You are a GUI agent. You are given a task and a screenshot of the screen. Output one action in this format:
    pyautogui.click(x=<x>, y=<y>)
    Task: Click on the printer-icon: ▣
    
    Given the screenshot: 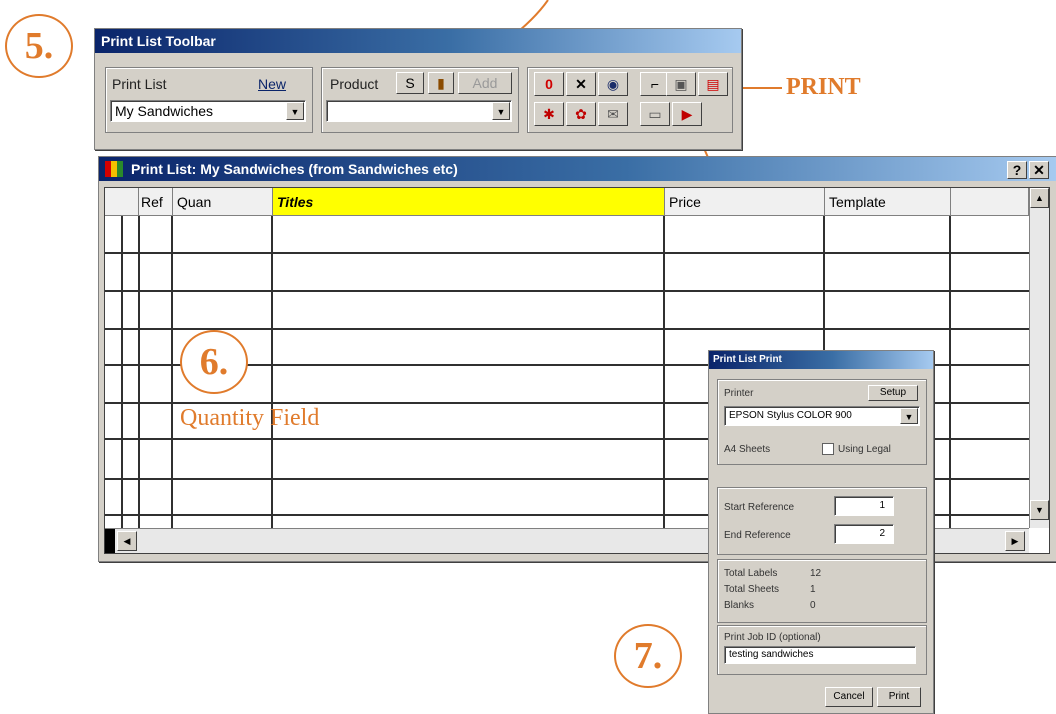 What is the action you would take?
    pyautogui.click(x=681, y=84)
    